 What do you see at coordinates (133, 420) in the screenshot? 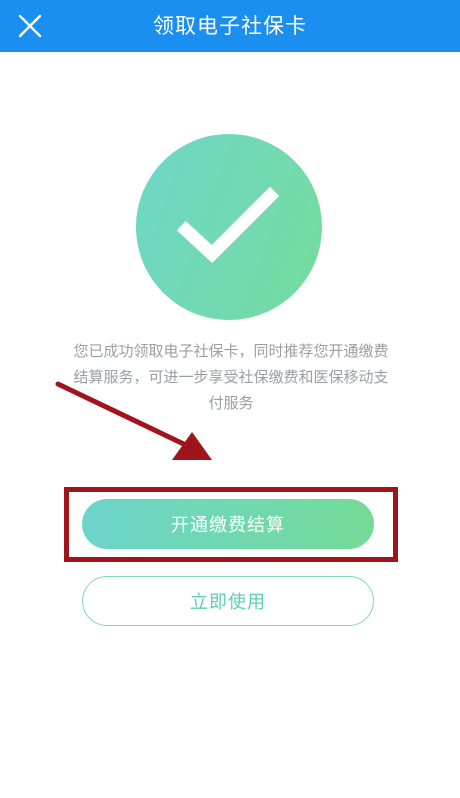
I see `arrow-icon` at bounding box center [133, 420].